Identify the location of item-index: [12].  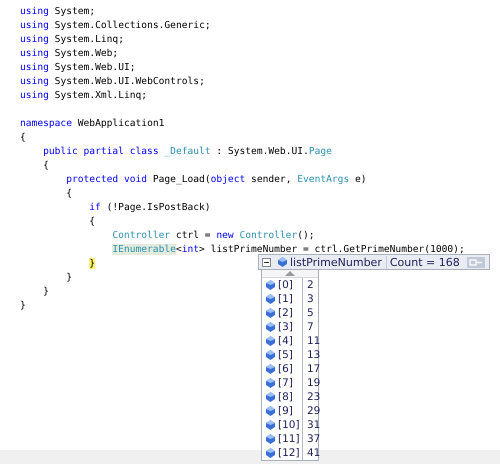
(289, 453).